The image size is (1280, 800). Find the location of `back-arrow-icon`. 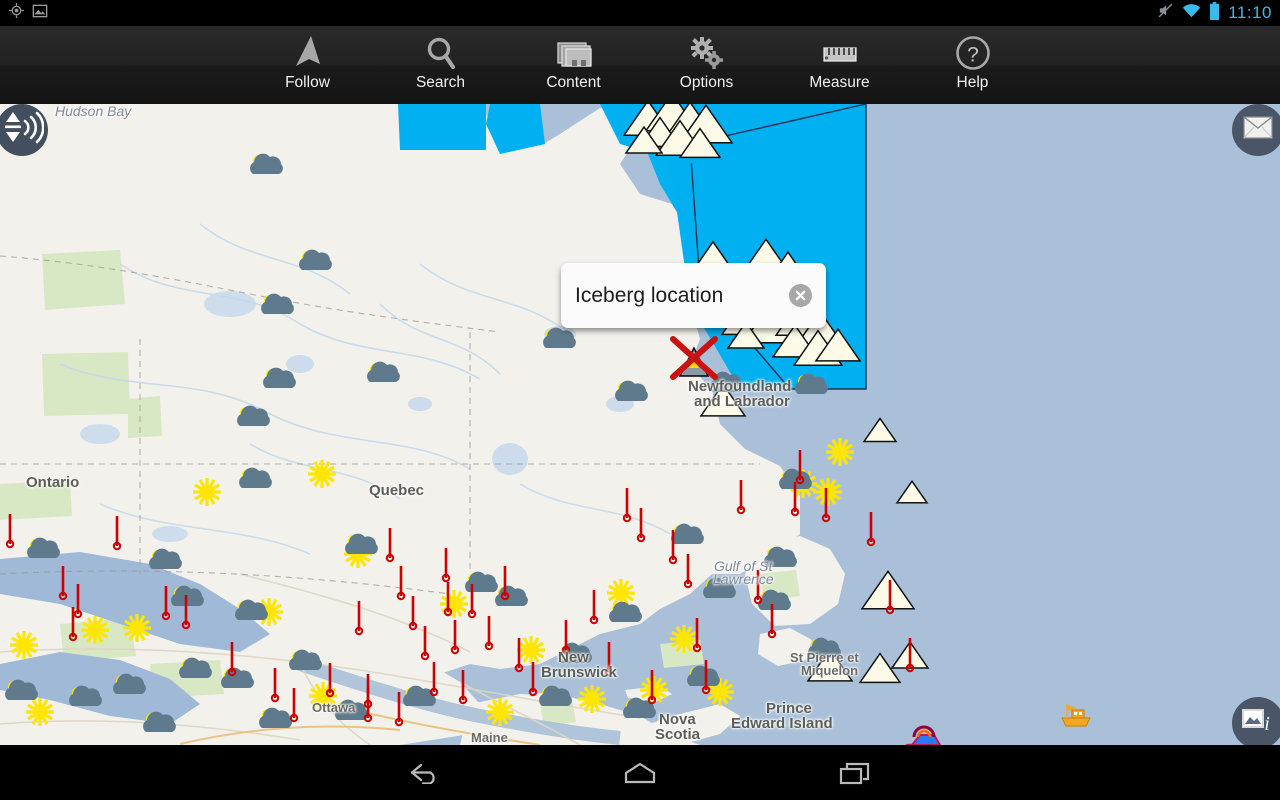

back-arrow-icon is located at coordinates (422, 773).